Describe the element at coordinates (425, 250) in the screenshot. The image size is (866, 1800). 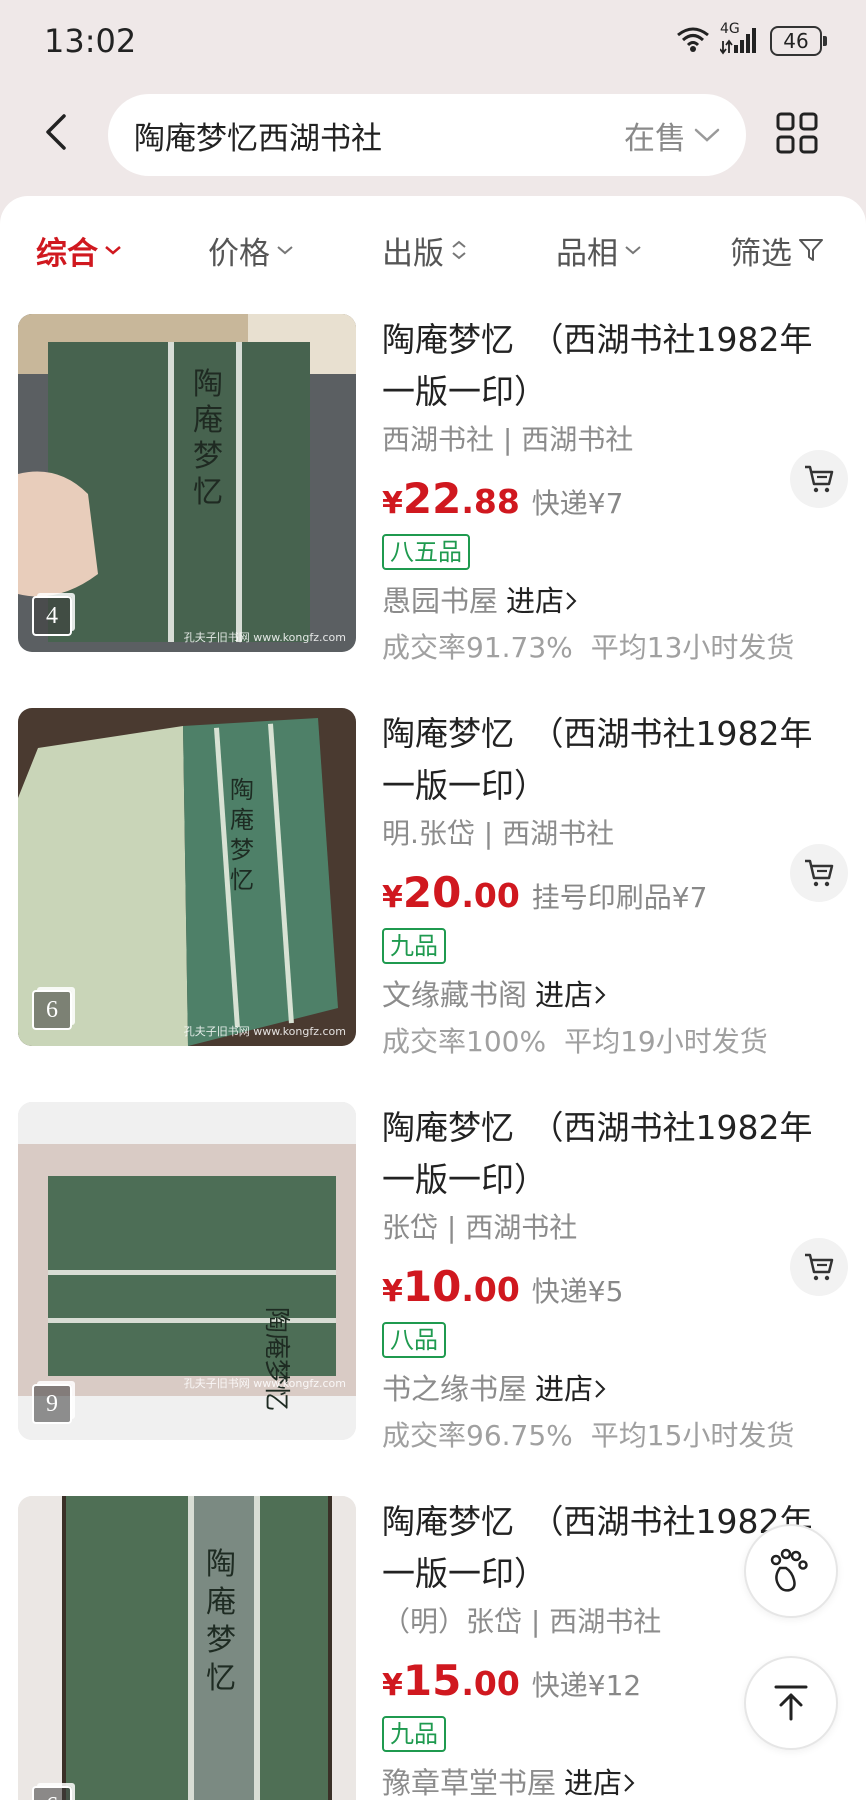
I see `sort-tab-publication: 出版` at that location.